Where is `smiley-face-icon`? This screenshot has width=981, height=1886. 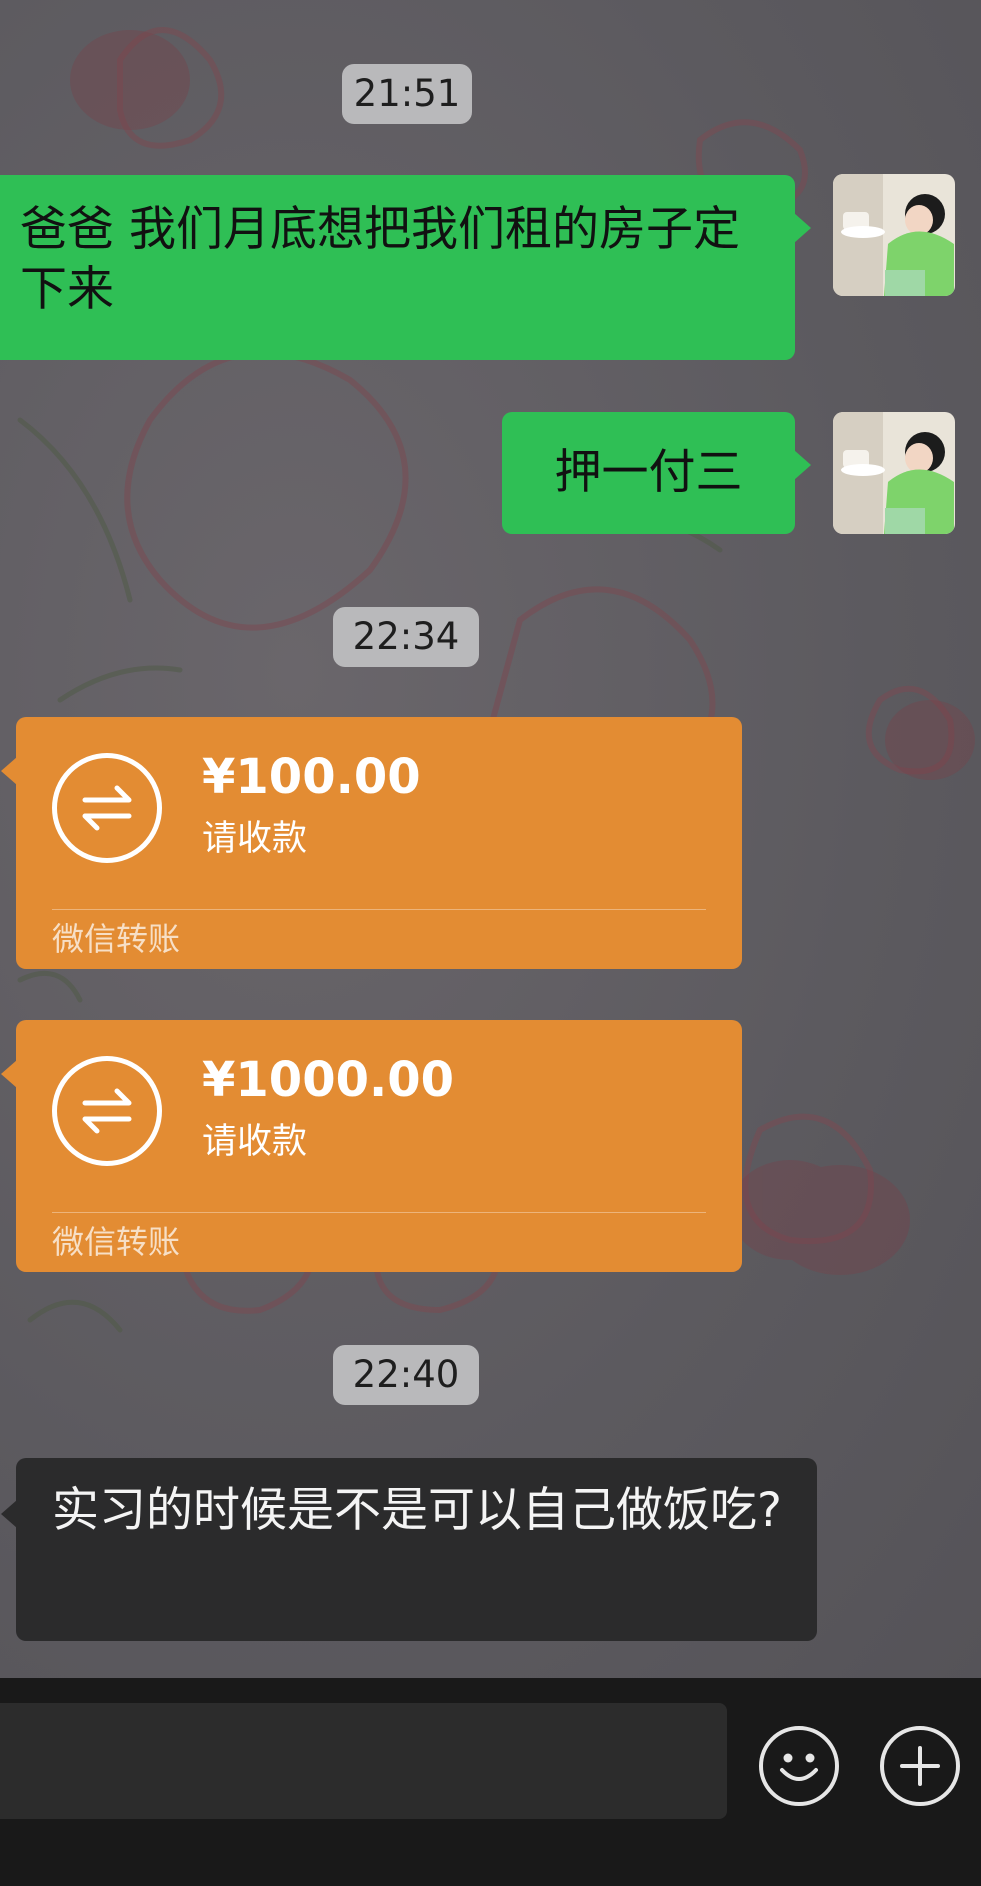 smiley-face-icon is located at coordinates (799, 1767).